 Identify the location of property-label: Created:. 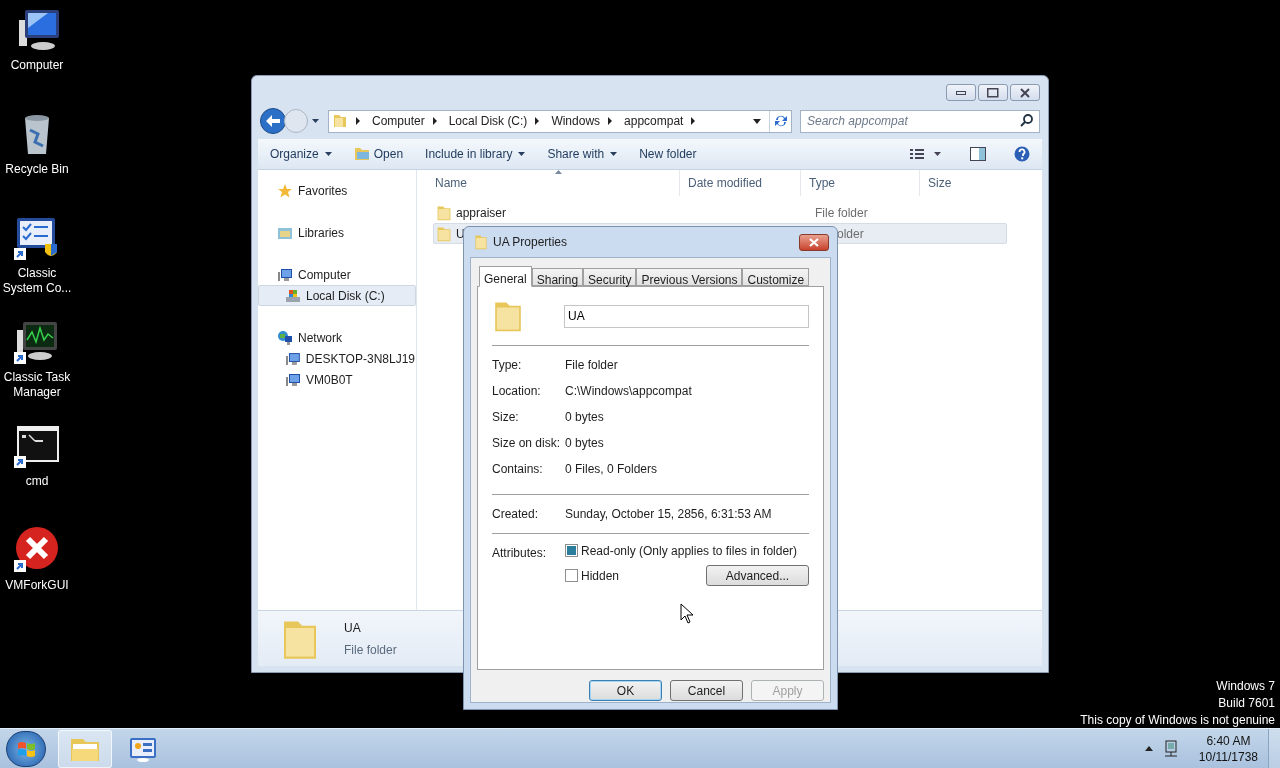
(516, 514).